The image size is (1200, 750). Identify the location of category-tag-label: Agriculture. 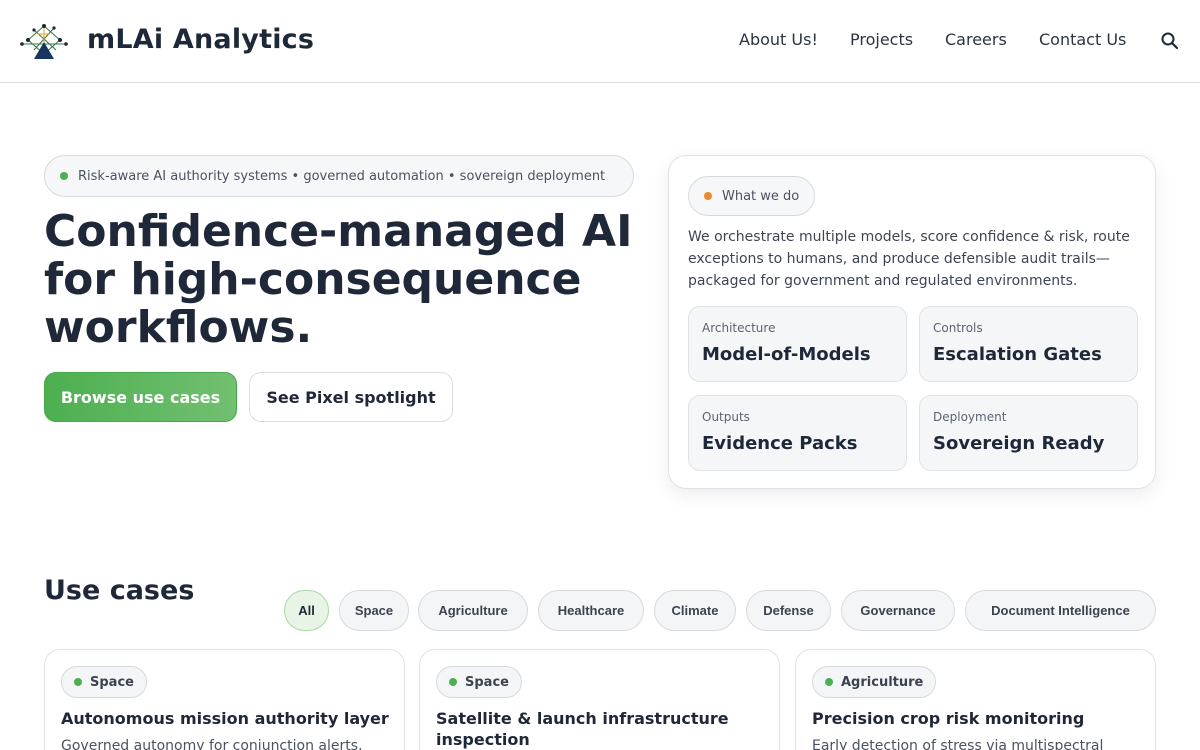
(882, 682).